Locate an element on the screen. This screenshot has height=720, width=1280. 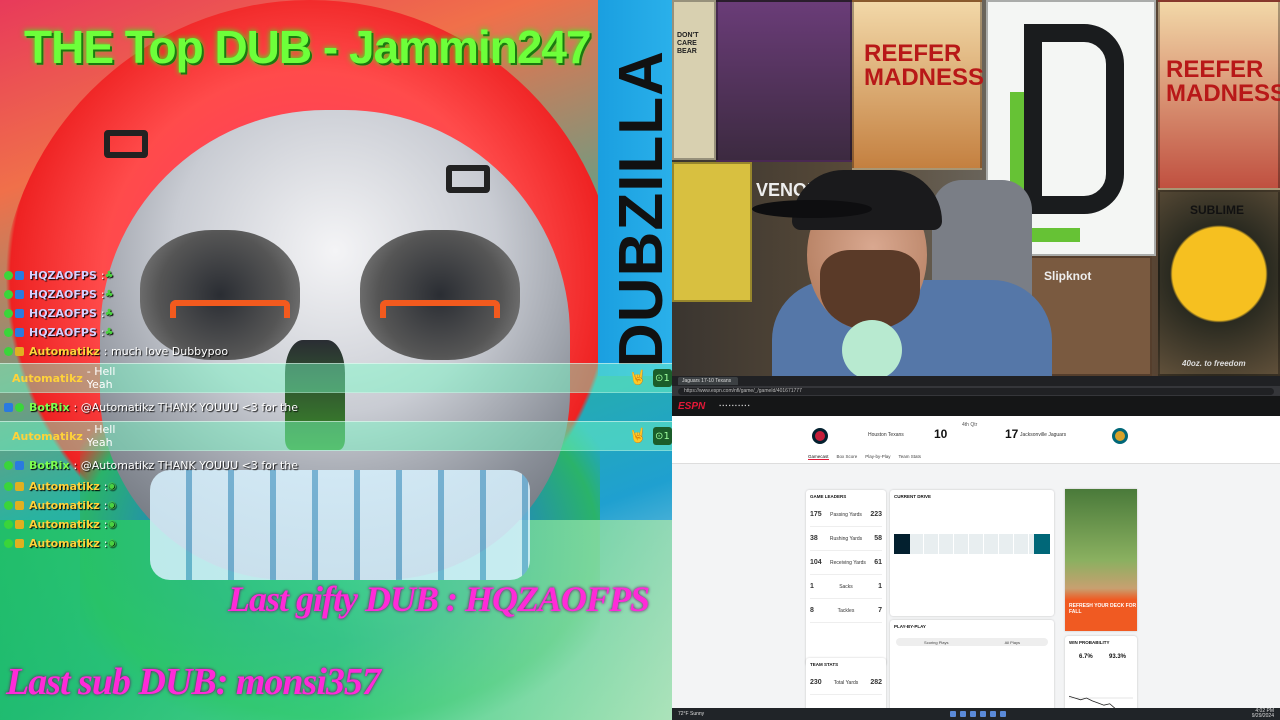
leader-category: Passing Yards is located at coordinates (846, 514).